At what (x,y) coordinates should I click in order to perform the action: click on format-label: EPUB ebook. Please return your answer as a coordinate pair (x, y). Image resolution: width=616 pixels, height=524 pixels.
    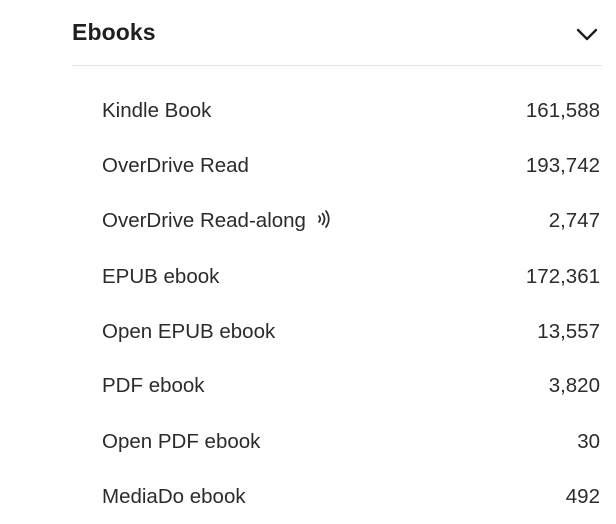
    Looking at the image, I should click on (161, 276).